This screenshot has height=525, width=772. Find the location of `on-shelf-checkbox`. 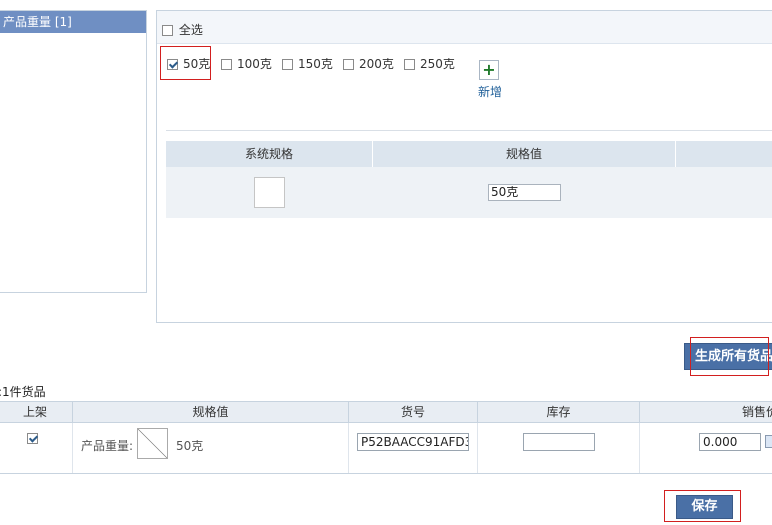

on-shelf-checkbox is located at coordinates (32, 438).